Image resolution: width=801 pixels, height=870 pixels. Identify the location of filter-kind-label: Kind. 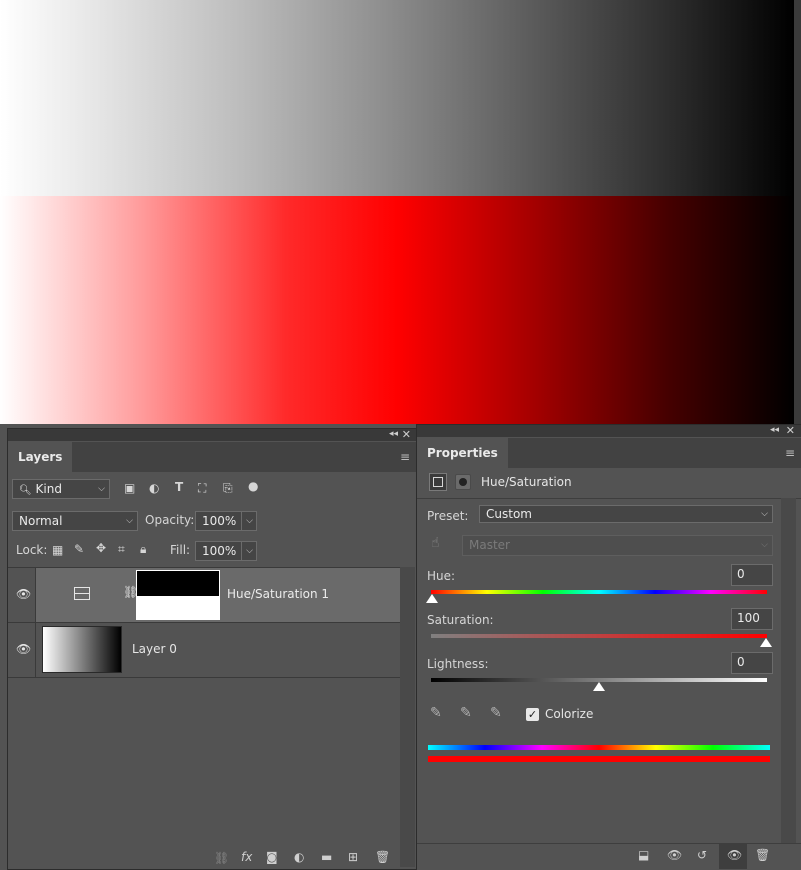
(48, 489).